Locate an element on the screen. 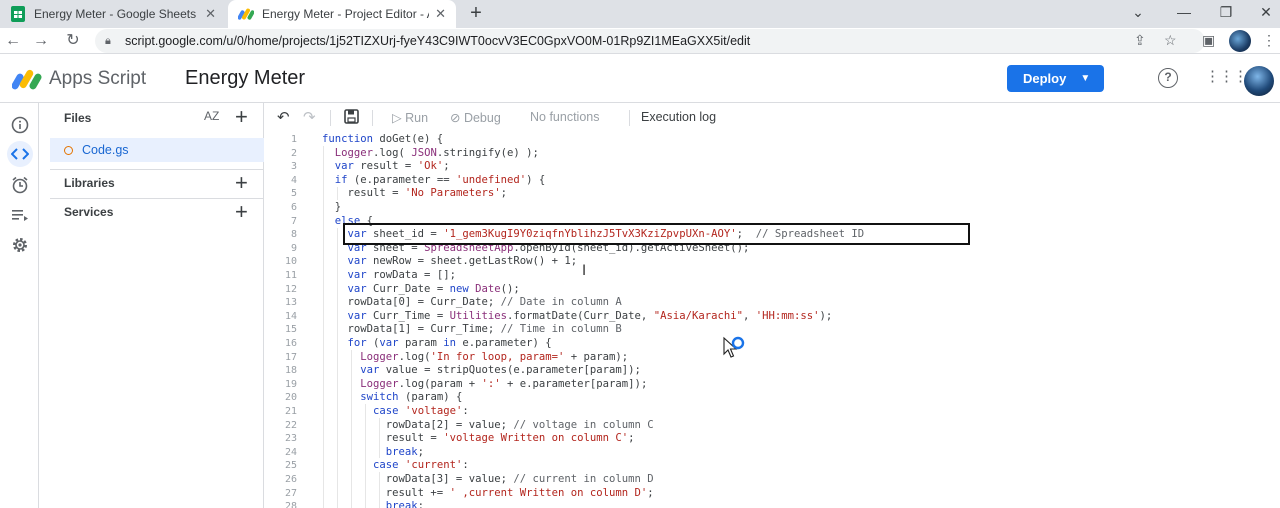 Image resolution: width=1280 pixels, height=508 pixels. tab-title: Energy Meter - Project Editor - A is located at coordinates (346, 14).